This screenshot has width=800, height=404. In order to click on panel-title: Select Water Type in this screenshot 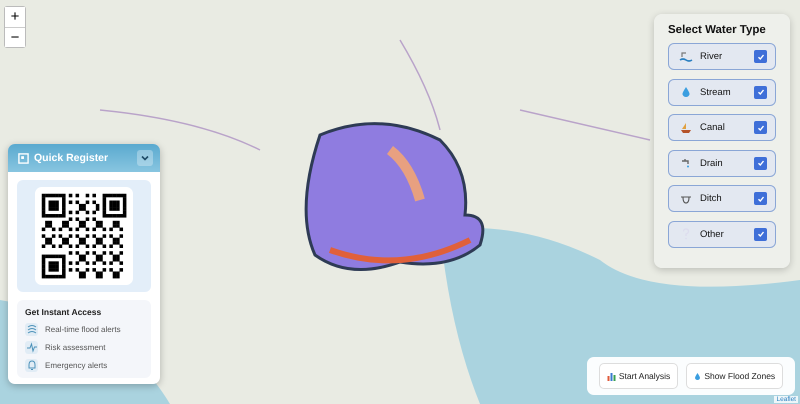, I will do `click(717, 30)`.